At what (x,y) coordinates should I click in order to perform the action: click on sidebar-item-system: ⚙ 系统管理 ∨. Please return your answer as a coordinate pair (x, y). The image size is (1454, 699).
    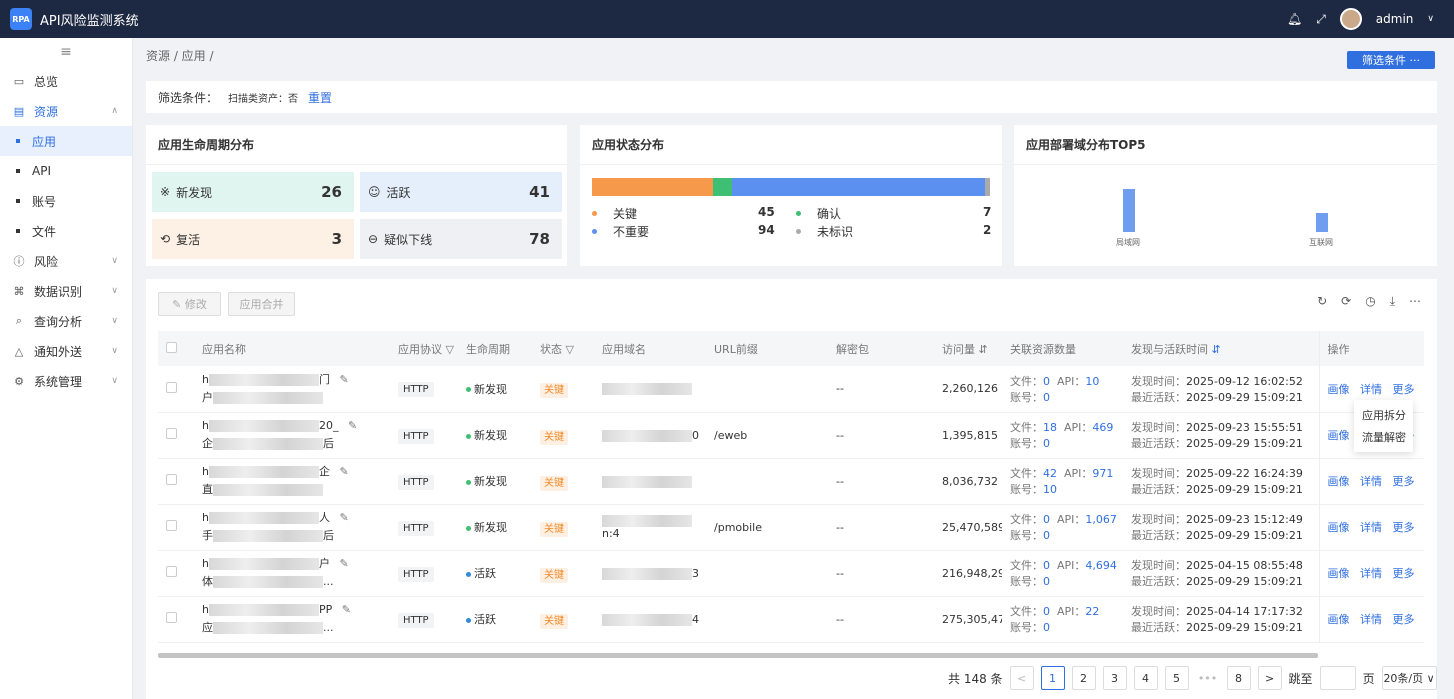
    Looking at the image, I should click on (66, 381).